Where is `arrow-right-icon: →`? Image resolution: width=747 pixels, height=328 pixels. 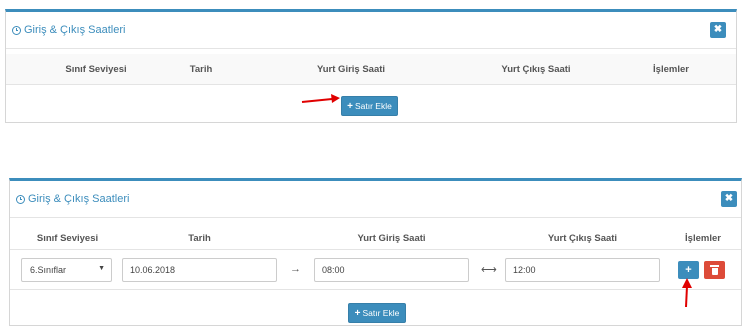
arrow-right-icon: → is located at coordinates (295, 269).